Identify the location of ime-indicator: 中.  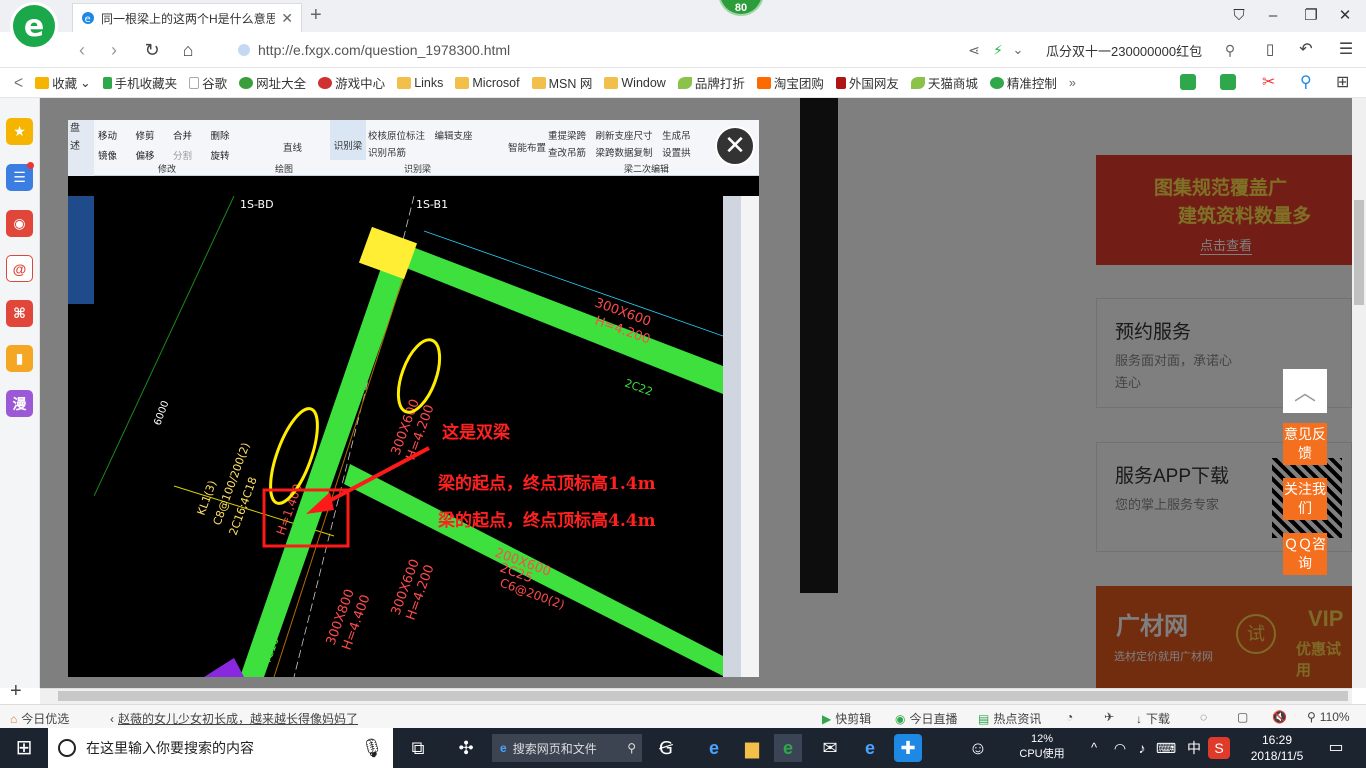
(1194, 748).